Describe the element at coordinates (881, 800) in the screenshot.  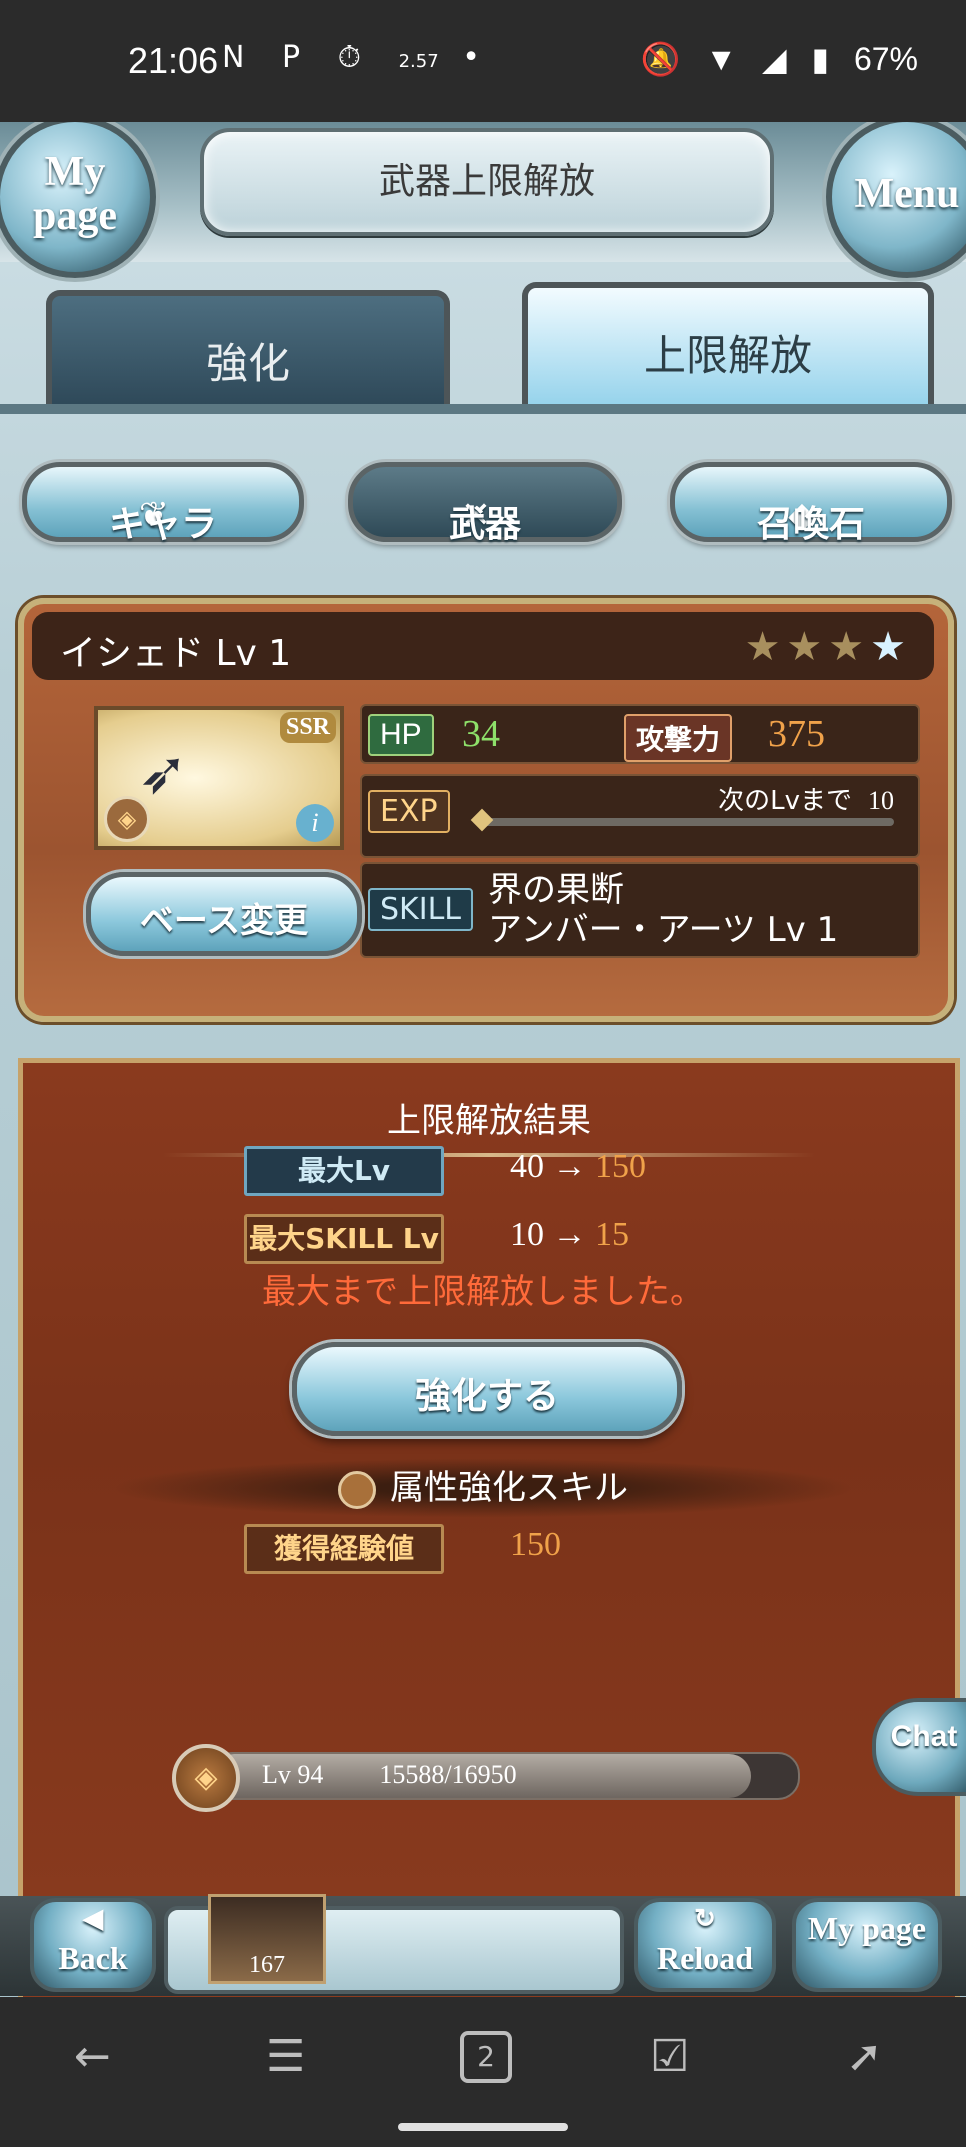
I see `next-lv-value: 10` at that location.